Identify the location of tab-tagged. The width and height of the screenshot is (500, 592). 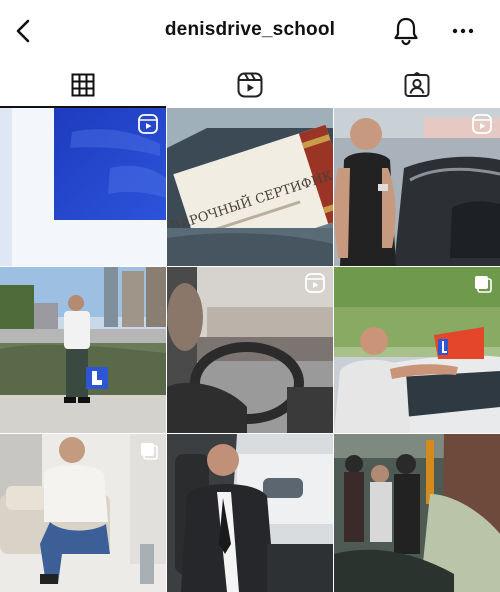
(417, 85).